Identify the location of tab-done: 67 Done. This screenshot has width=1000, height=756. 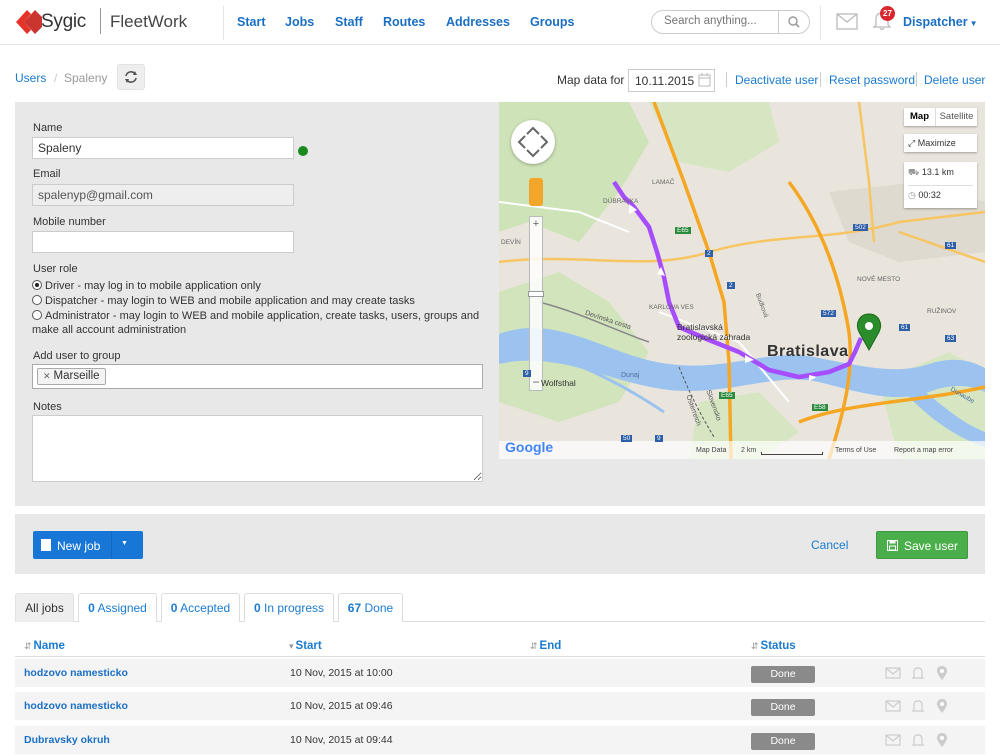
(370, 607).